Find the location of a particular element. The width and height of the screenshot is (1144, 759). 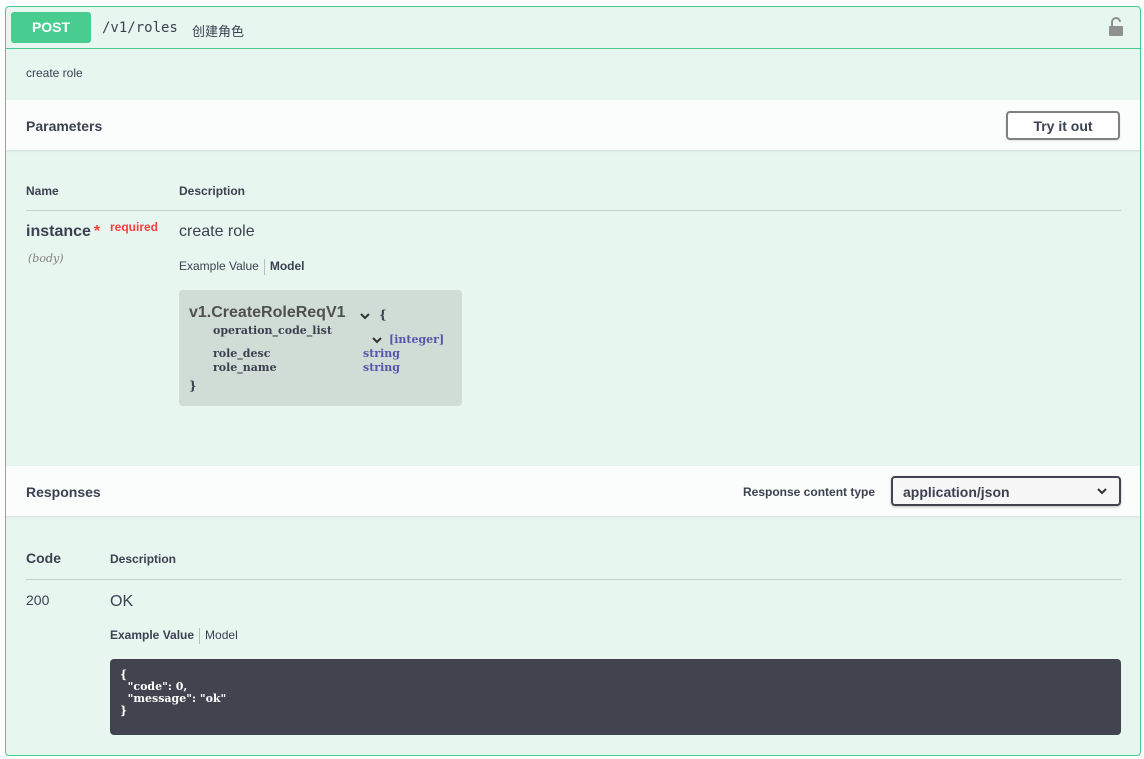

required-label: required is located at coordinates (134, 227).